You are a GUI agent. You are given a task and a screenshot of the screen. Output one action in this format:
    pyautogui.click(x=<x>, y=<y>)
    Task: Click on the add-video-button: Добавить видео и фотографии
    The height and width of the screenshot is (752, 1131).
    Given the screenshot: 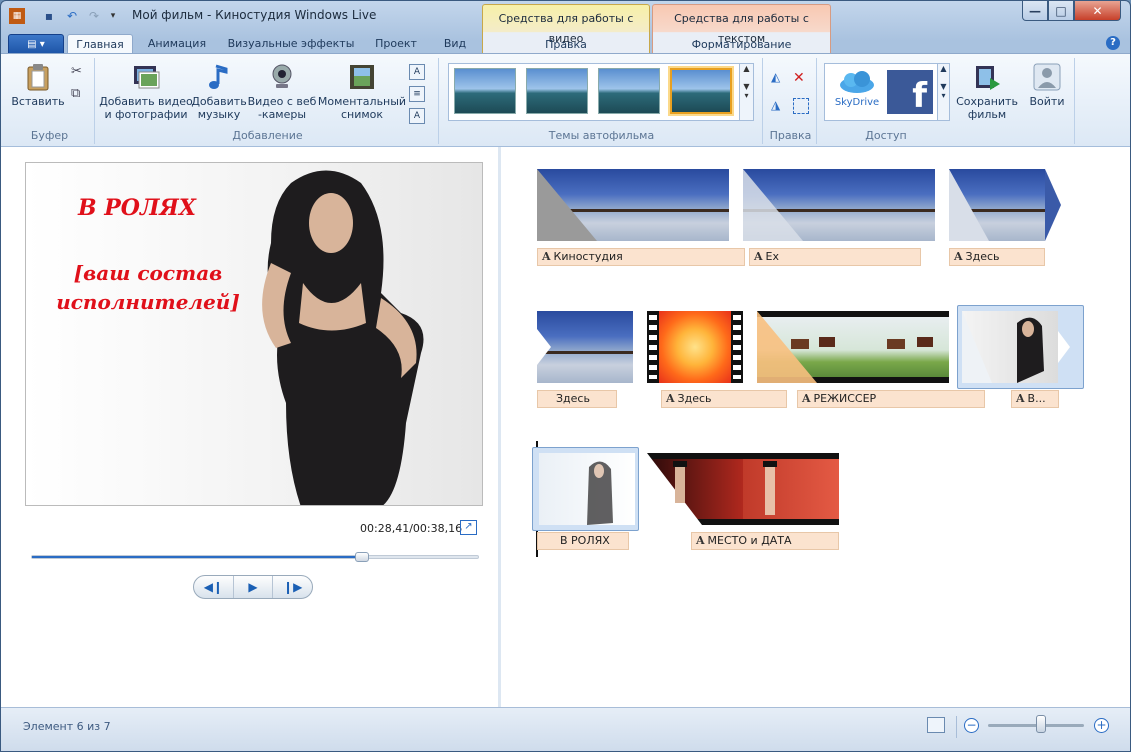 What is the action you would take?
    pyautogui.click(x=146, y=91)
    